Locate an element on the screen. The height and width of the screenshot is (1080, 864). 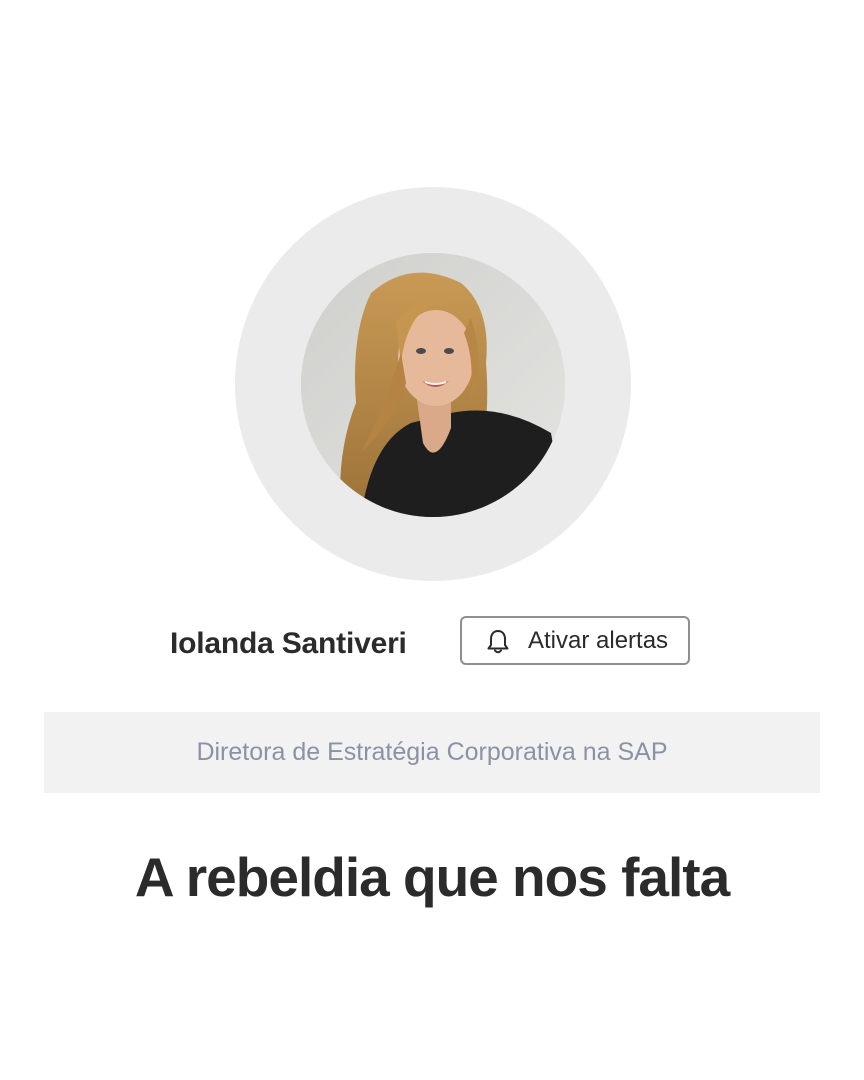
author-row: Iolanda Santiveri Ativar alertas is located at coordinates (432, 642).